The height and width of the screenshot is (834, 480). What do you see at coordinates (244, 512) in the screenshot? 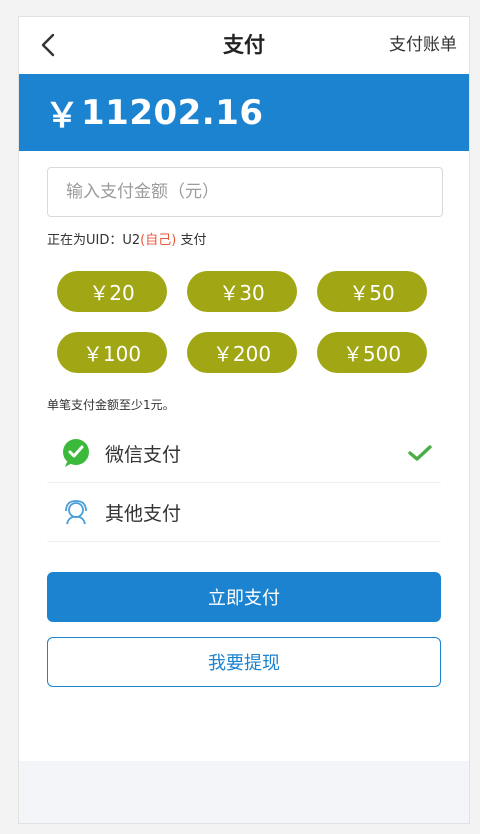
I see `payment-method-other: 其他支付` at bounding box center [244, 512].